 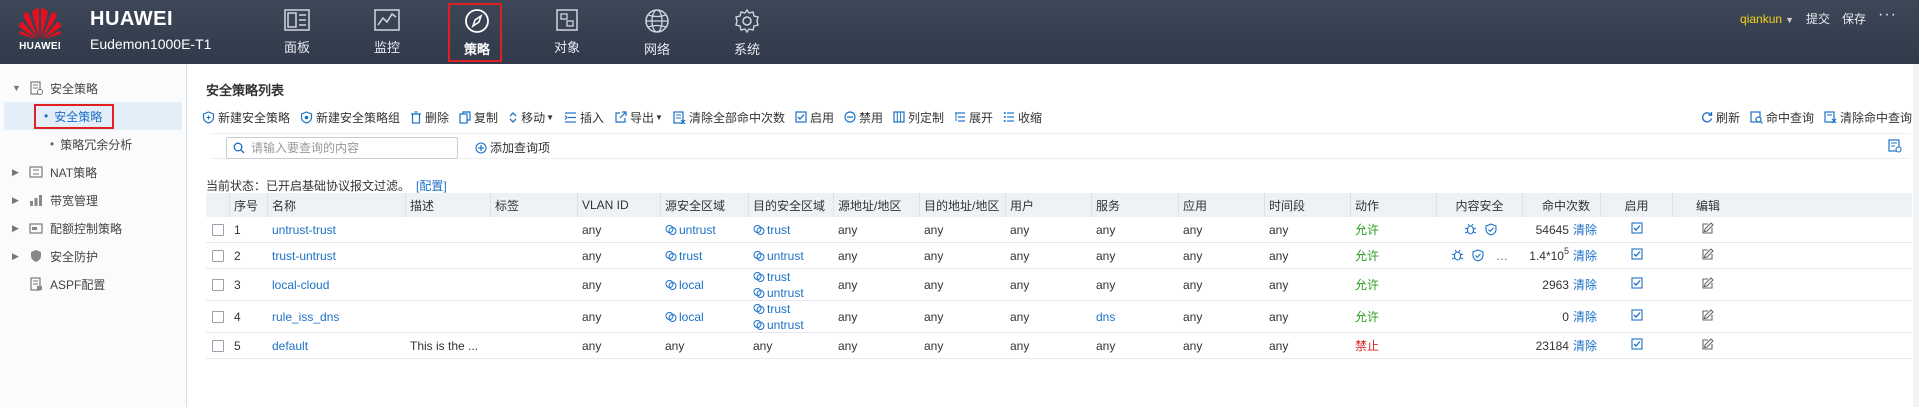 I want to click on header-dst-zone: 目的安全区域, so click(x=791, y=205).